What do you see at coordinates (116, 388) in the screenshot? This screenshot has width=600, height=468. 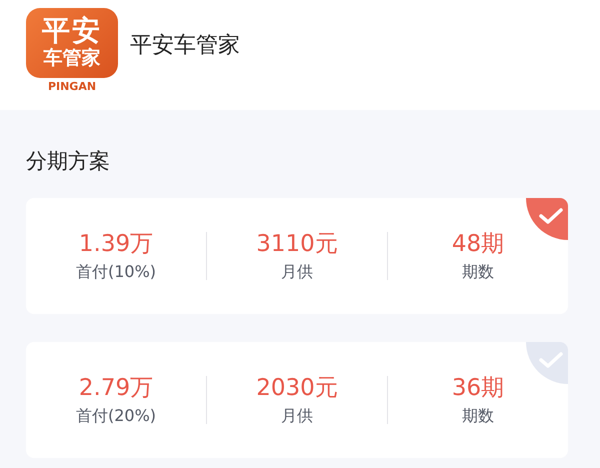 I see `plan-value: 2.79万` at bounding box center [116, 388].